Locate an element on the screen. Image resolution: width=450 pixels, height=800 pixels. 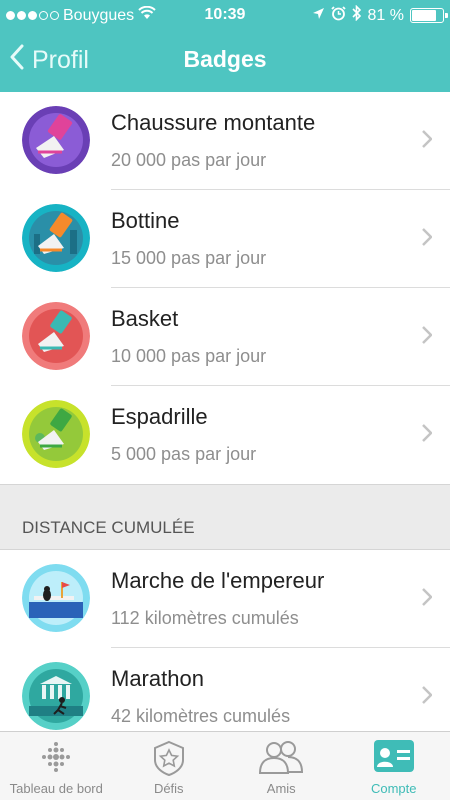
espadrille-badge-icon is located at coordinates (56, 434).